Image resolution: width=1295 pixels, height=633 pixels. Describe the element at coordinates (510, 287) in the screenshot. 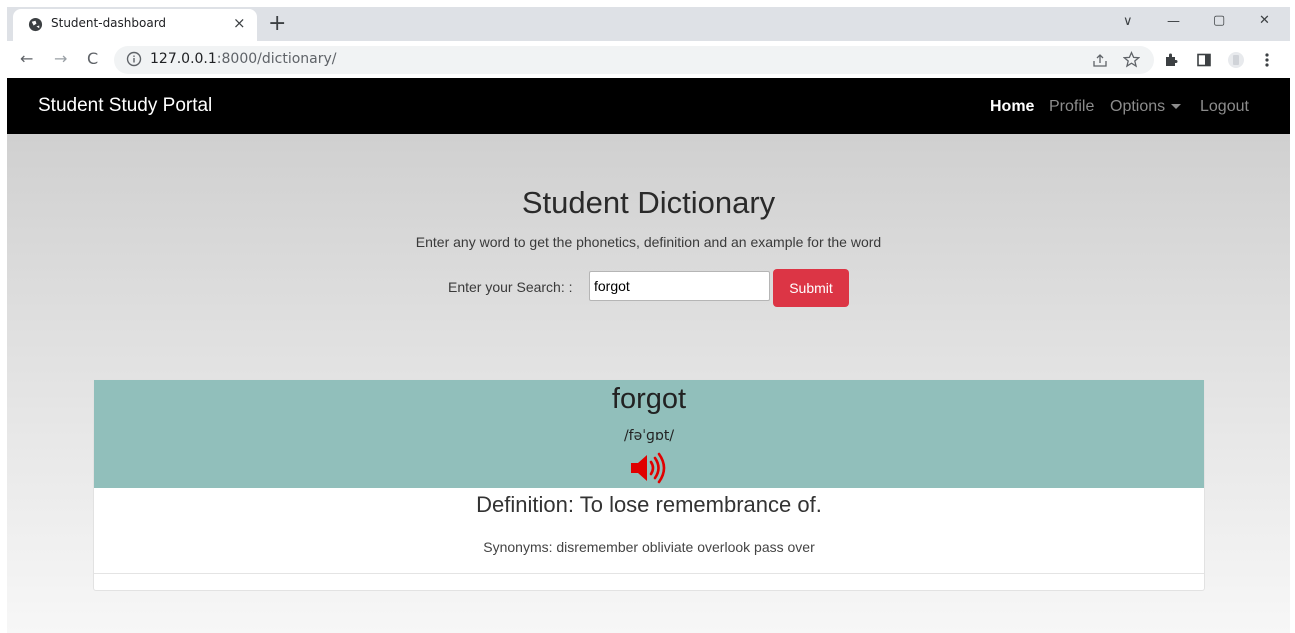

I see `search-label: Enter your Search: :` at that location.